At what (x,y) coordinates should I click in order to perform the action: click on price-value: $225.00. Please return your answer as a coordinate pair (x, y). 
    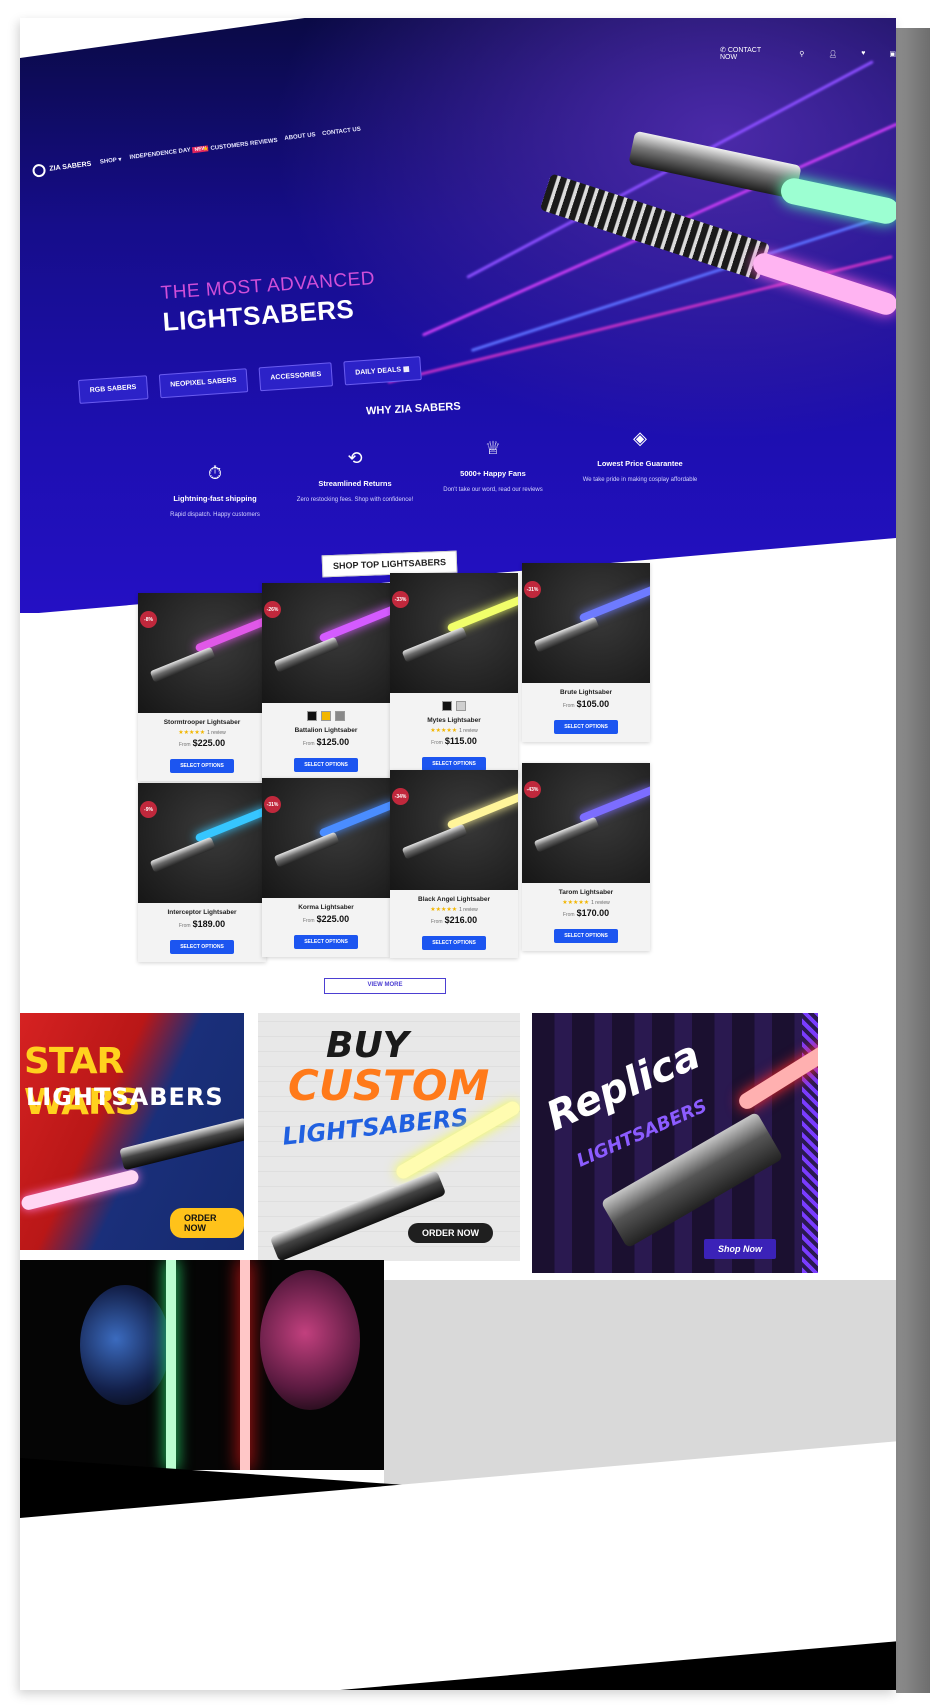
    Looking at the image, I should click on (333, 919).